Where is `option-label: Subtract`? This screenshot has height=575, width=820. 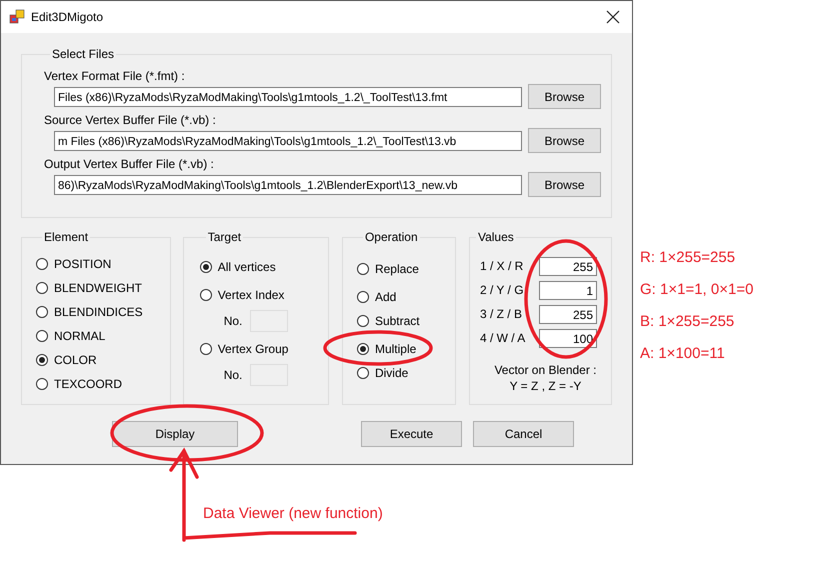
option-label: Subtract is located at coordinates (397, 321).